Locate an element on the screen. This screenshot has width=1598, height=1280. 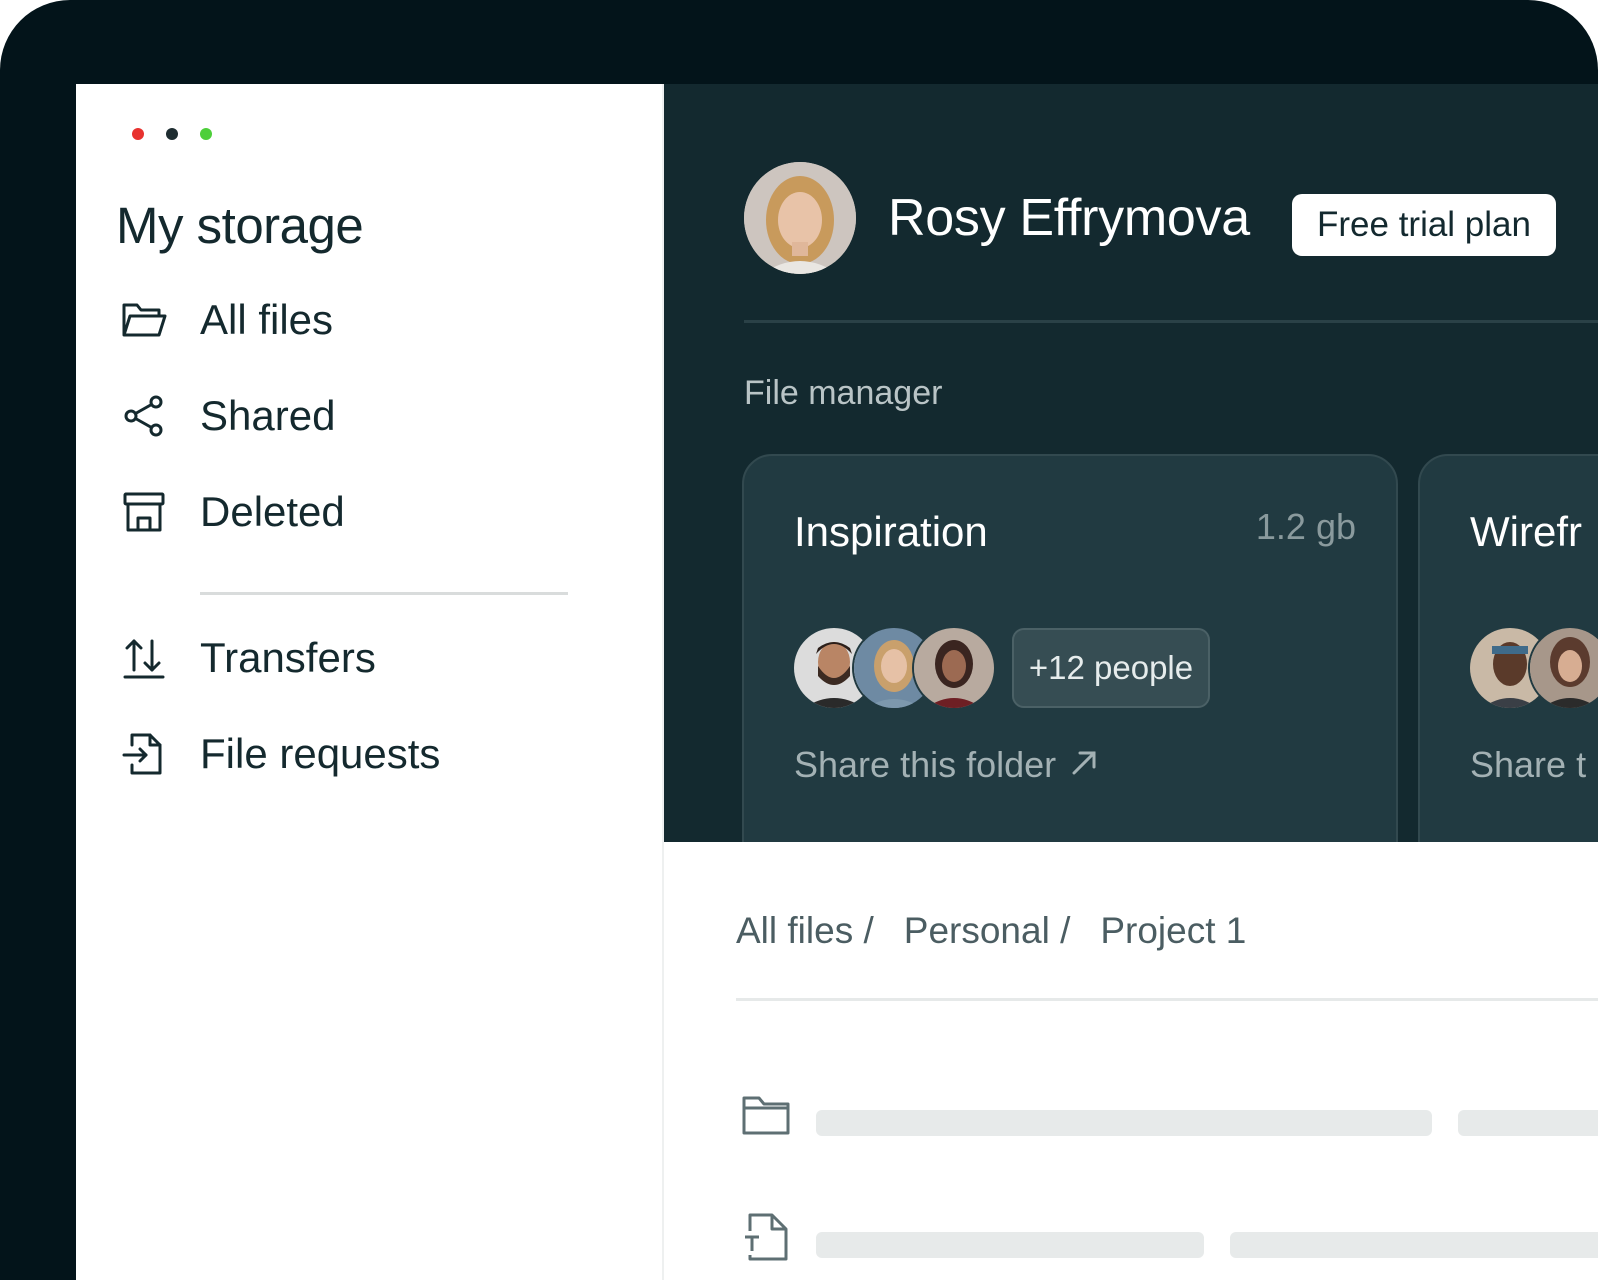
share-folder-link: Share t is located at coordinates (1528, 765).